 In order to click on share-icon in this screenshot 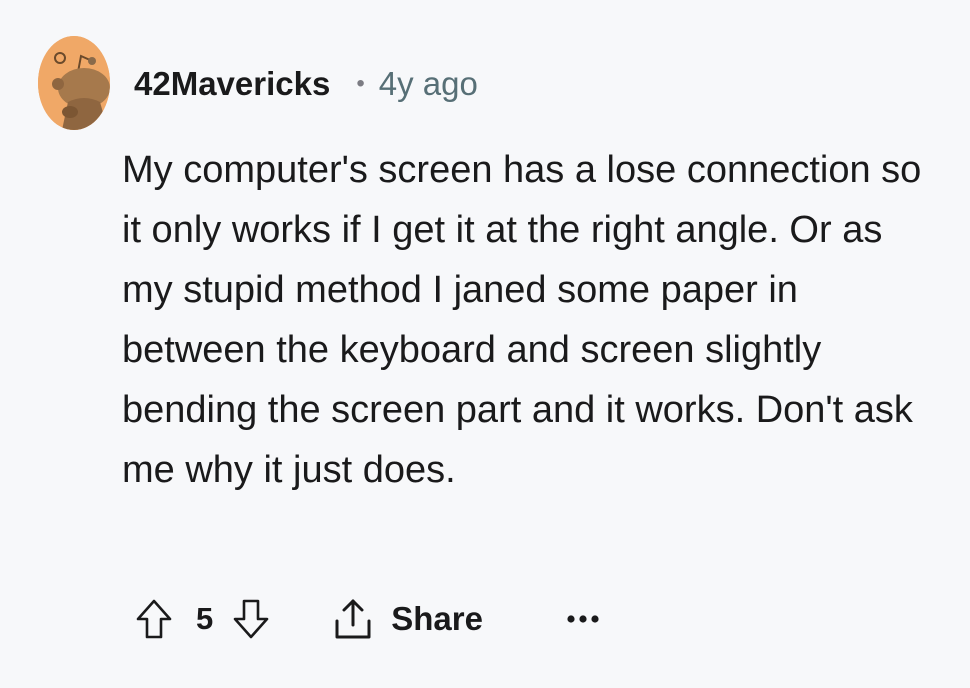, I will do `click(353, 619)`.